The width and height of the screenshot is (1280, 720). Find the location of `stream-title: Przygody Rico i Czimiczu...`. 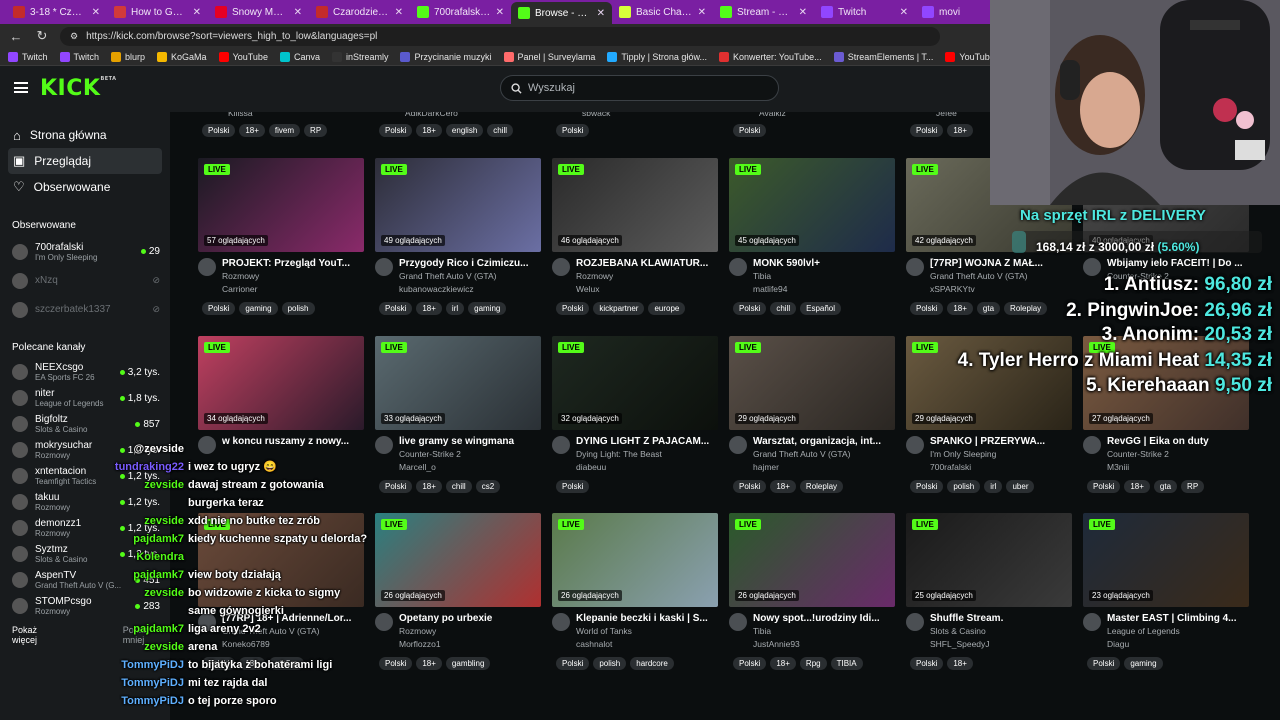

stream-title: Przygody Rico i Czimiczu... is located at coordinates (470, 263).